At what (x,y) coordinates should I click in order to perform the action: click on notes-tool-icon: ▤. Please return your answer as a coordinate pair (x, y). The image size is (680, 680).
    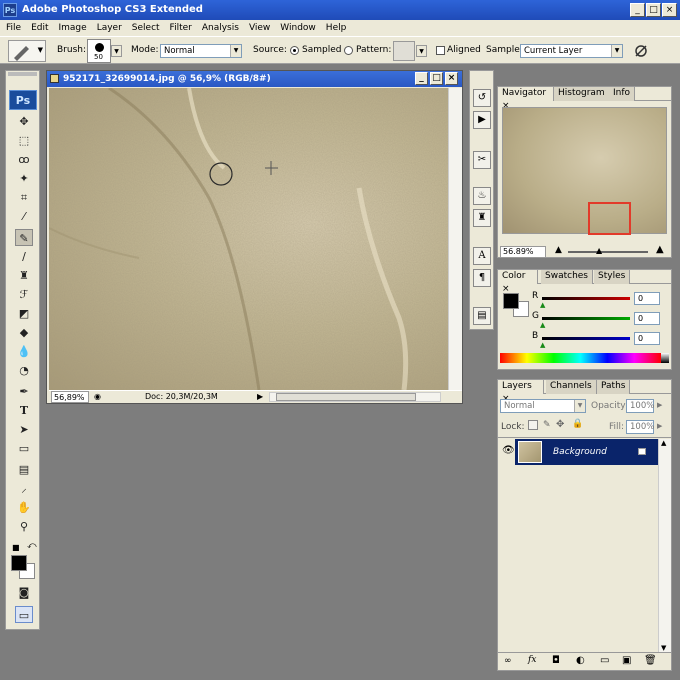
    Looking at the image, I should click on (24, 469).